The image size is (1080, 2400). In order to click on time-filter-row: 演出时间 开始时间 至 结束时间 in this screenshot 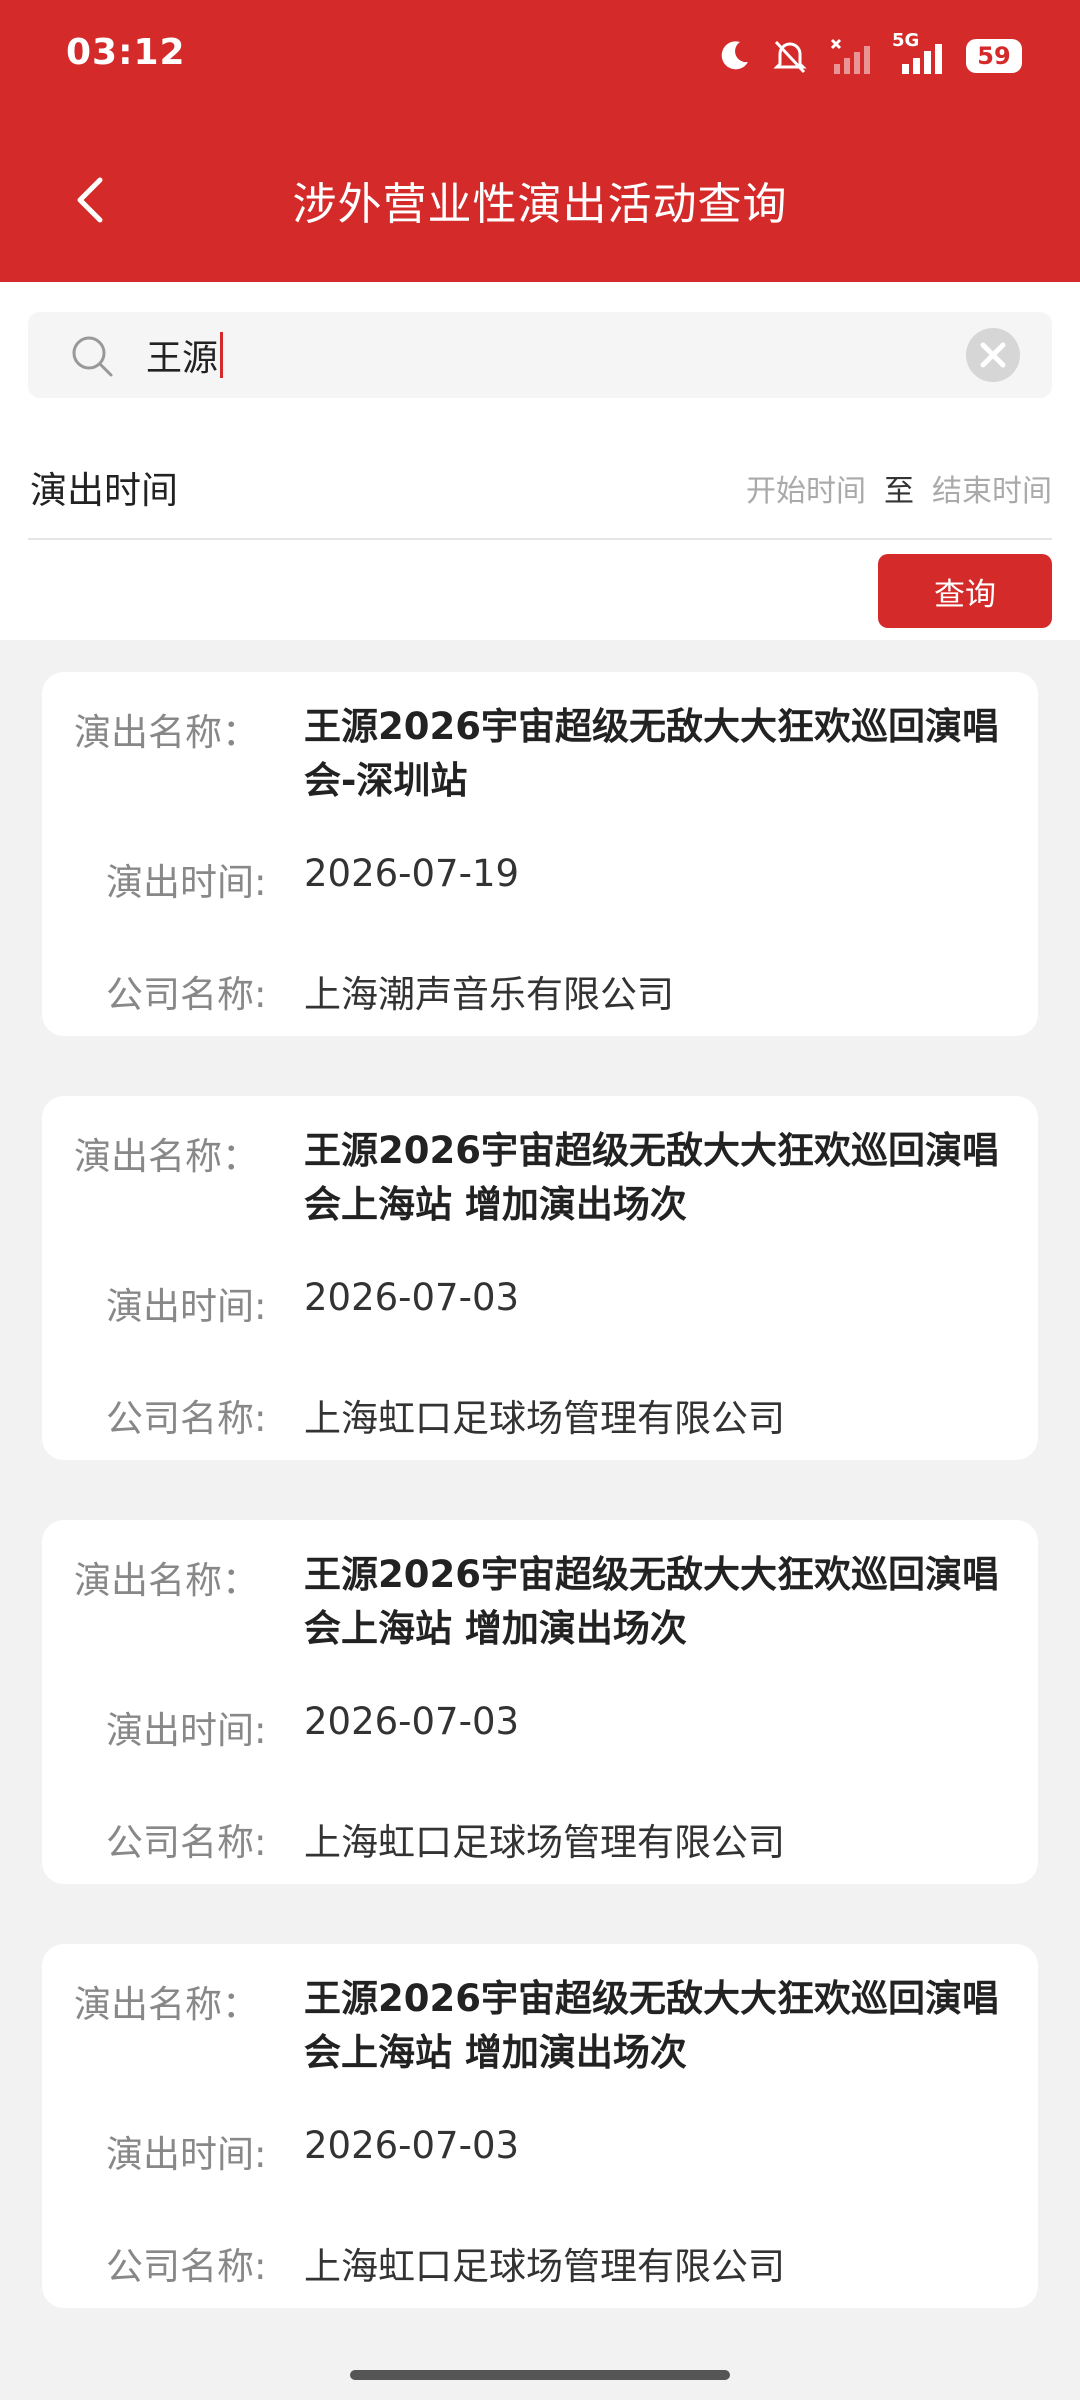, I will do `click(540, 485)`.